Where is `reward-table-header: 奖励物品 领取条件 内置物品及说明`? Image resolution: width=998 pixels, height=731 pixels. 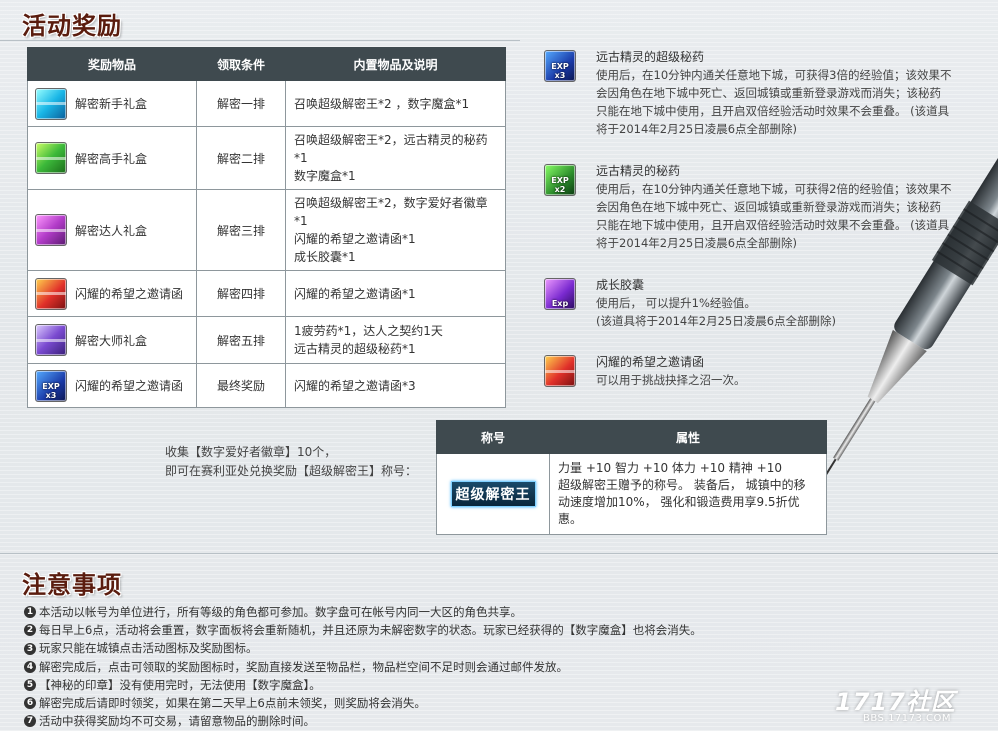 reward-table-header: 奖励物品 领取条件 内置物品及说明 is located at coordinates (266, 64).